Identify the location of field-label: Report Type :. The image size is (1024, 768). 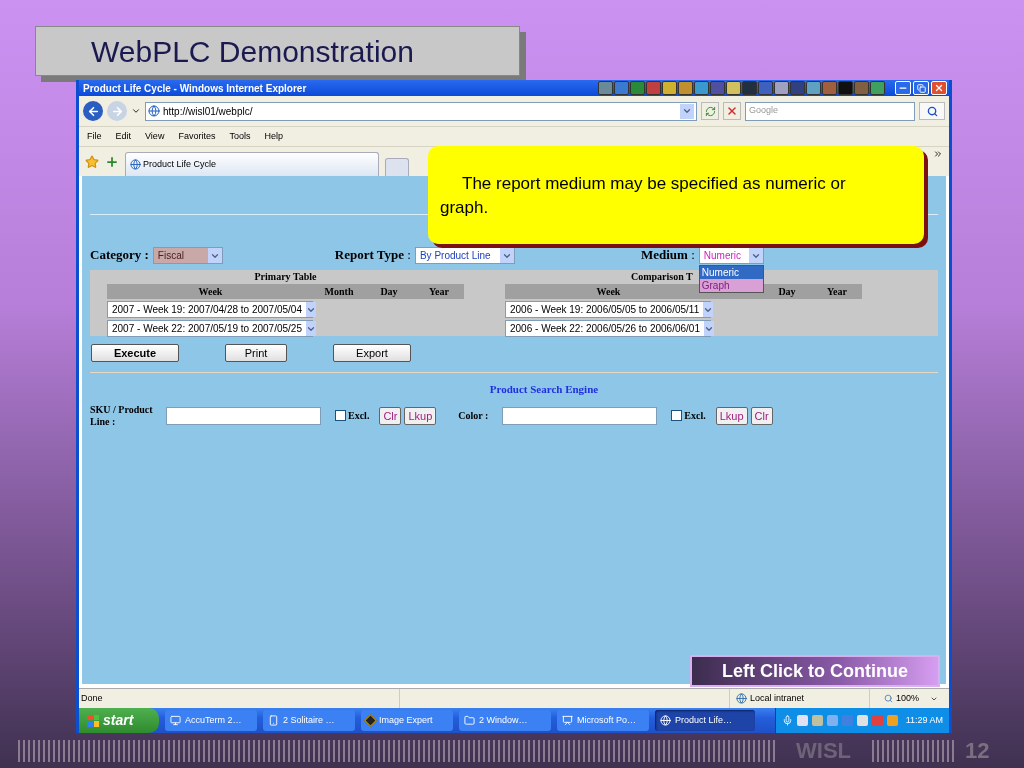
(372, 254).